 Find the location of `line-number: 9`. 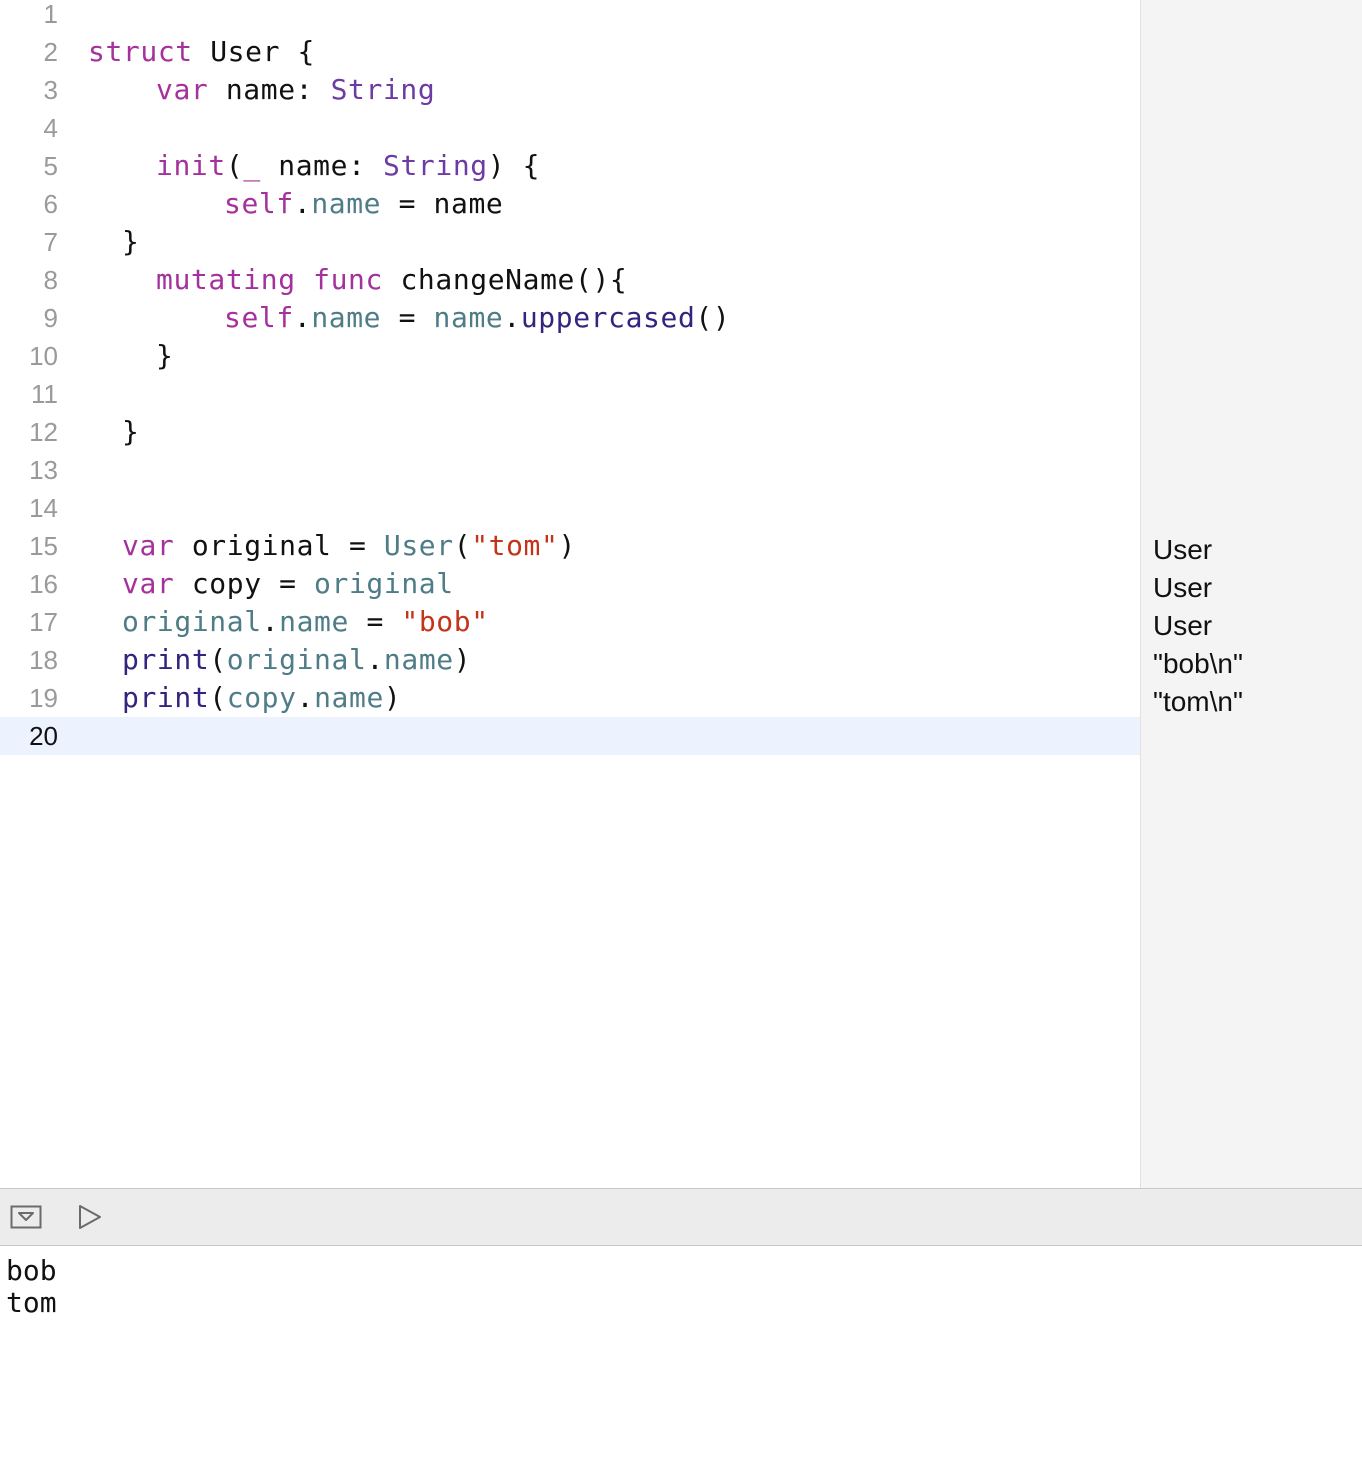

line-number: 9 is located at coordinates (50, 318).